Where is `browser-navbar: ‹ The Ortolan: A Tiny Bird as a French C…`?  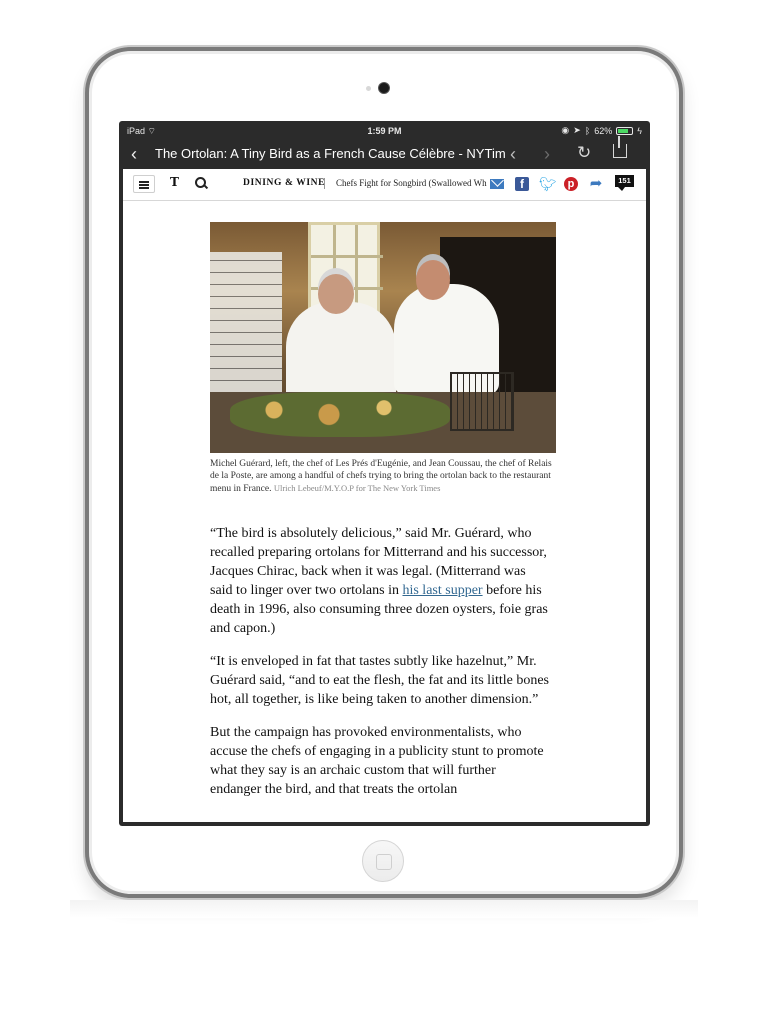
browser-navbar: ‹ The Ortolan: A Tiny Bird as a French C… is located at coordinates (384, 152).